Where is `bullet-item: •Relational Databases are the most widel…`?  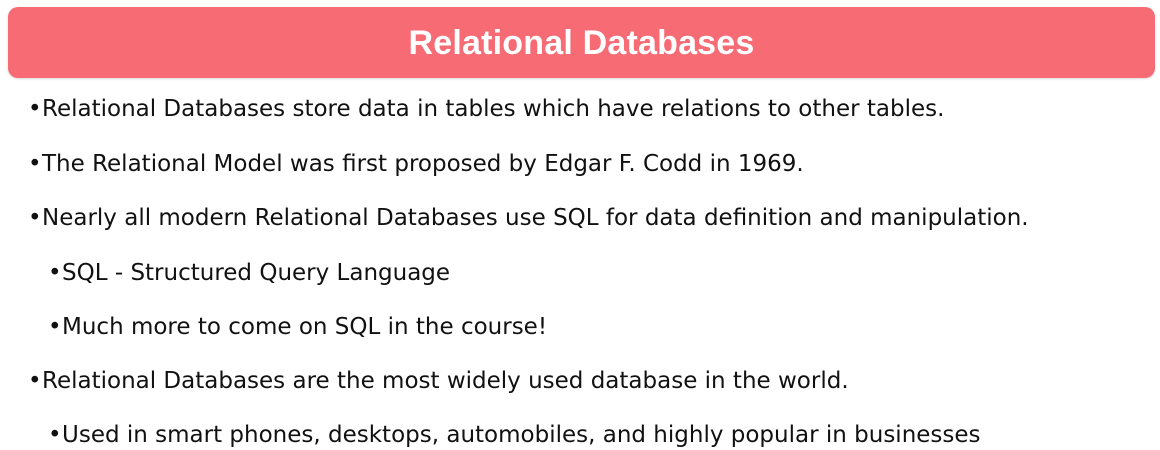
bullet-item: •Relational Databases are the most widel… is located at coordinates (438, 381).